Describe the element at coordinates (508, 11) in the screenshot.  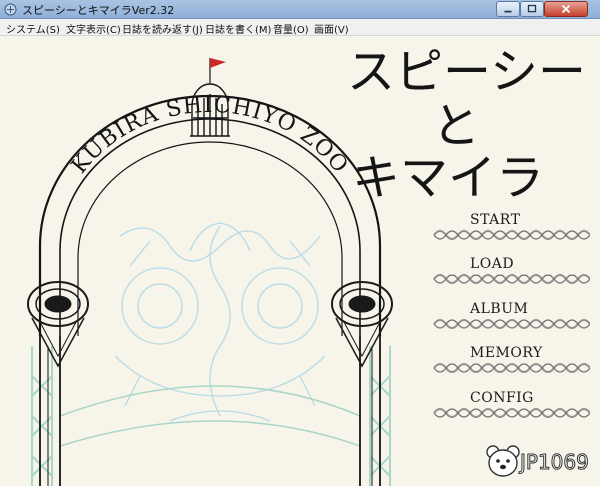
I see `minimize-icon` at that location.